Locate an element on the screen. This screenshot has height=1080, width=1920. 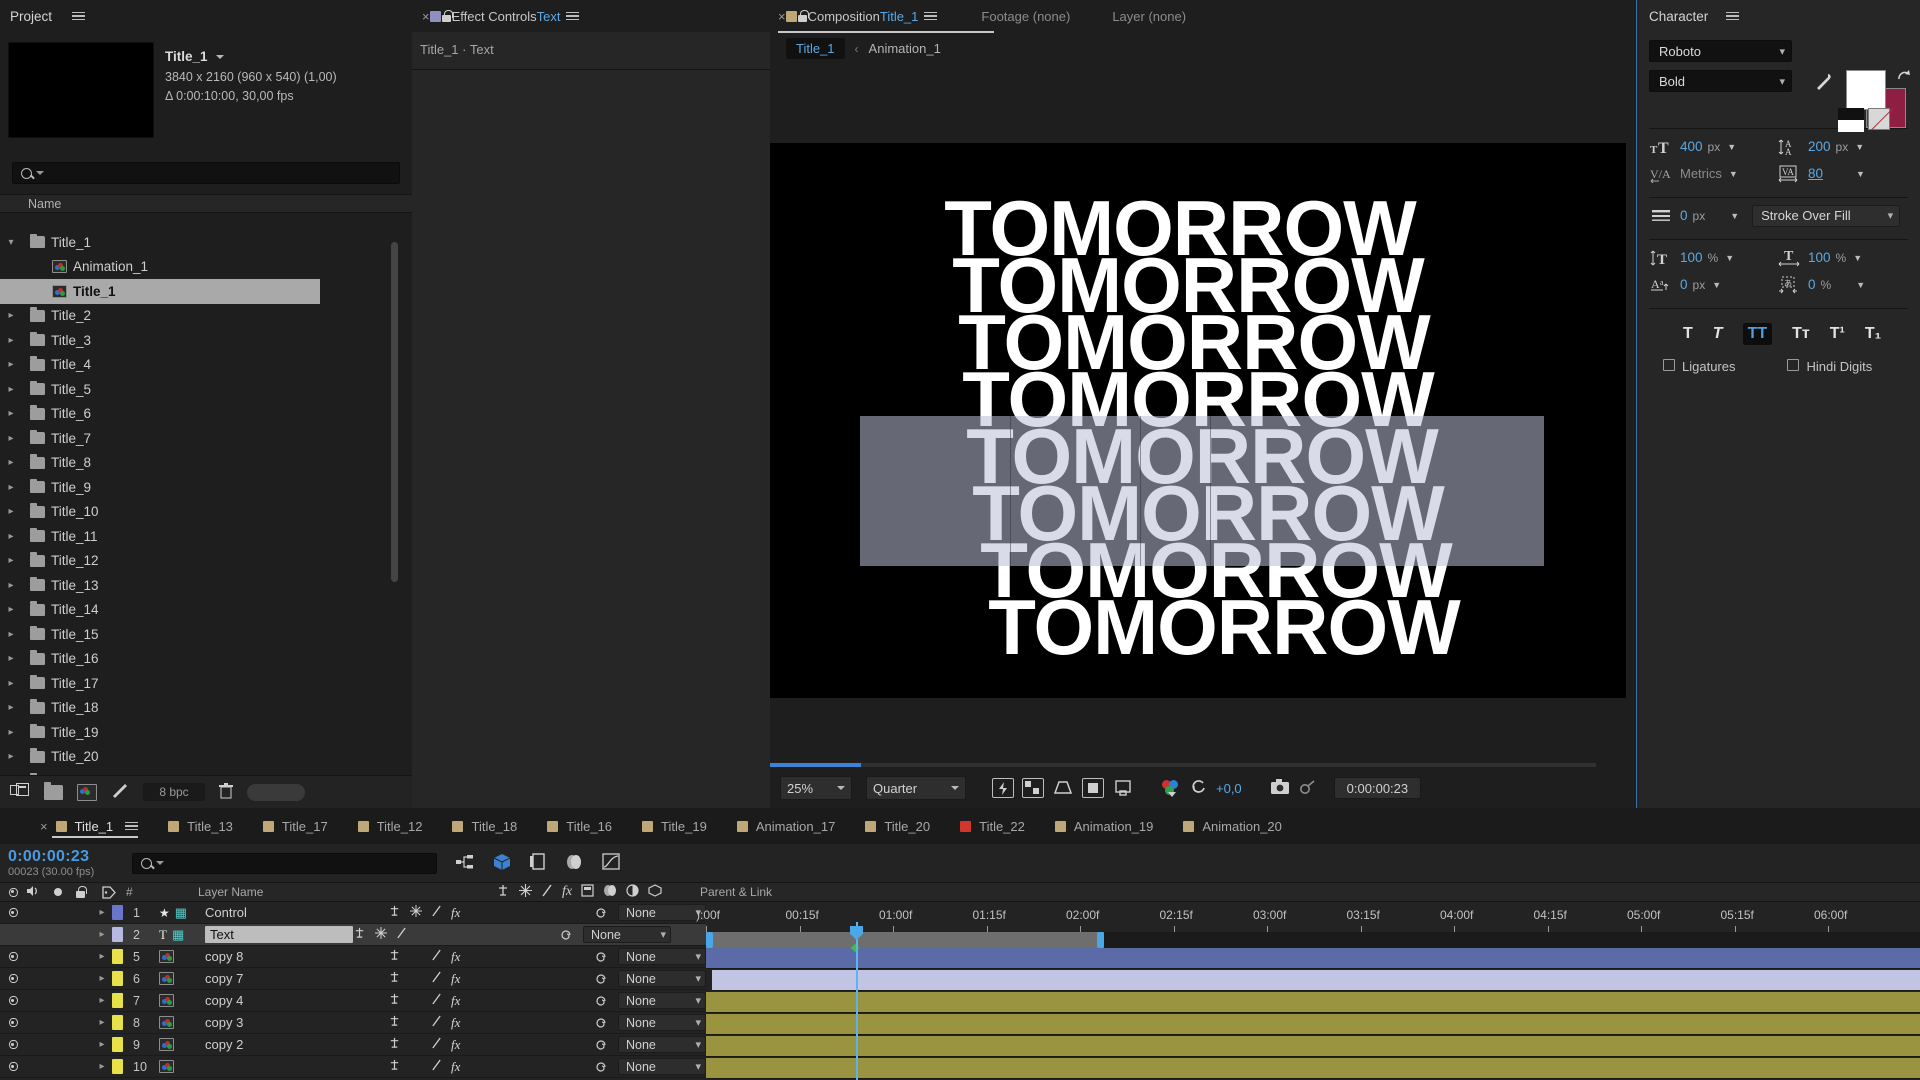
project-list-item: Animation_1 is located at coordinates (206, 267).